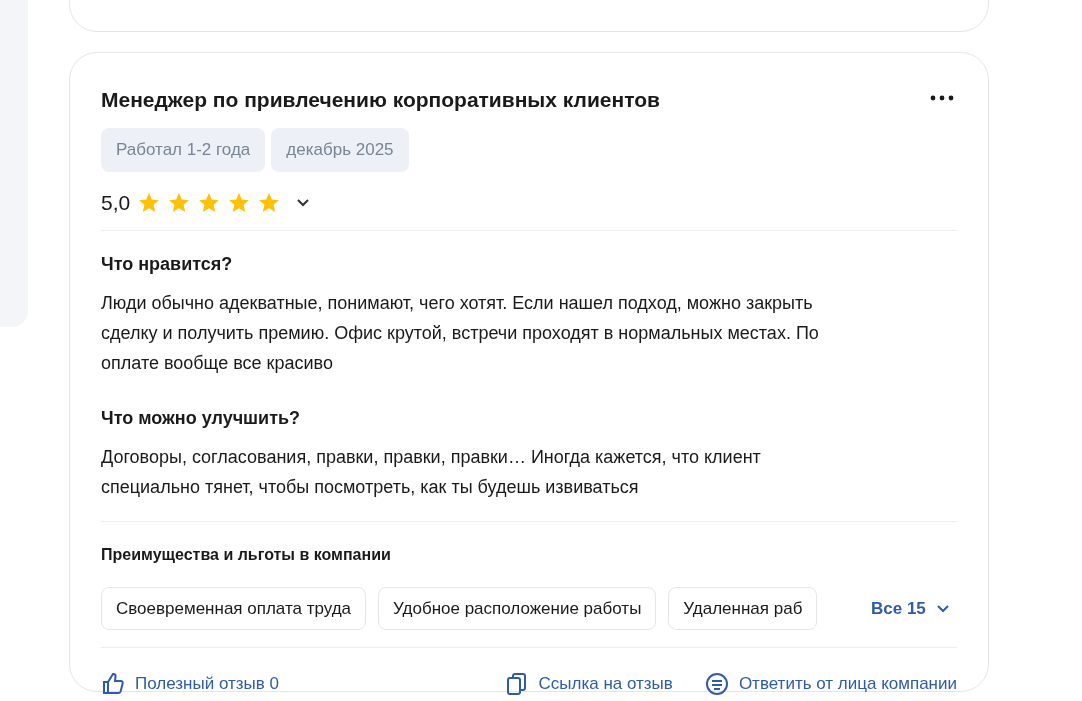 The width and height of the screenshot is (1082, 701). What do you see at coordinates (190, 684) in the screenshot?
I see `helpful-link: Полезный отзыв 0` at bounding box center [190, 684].